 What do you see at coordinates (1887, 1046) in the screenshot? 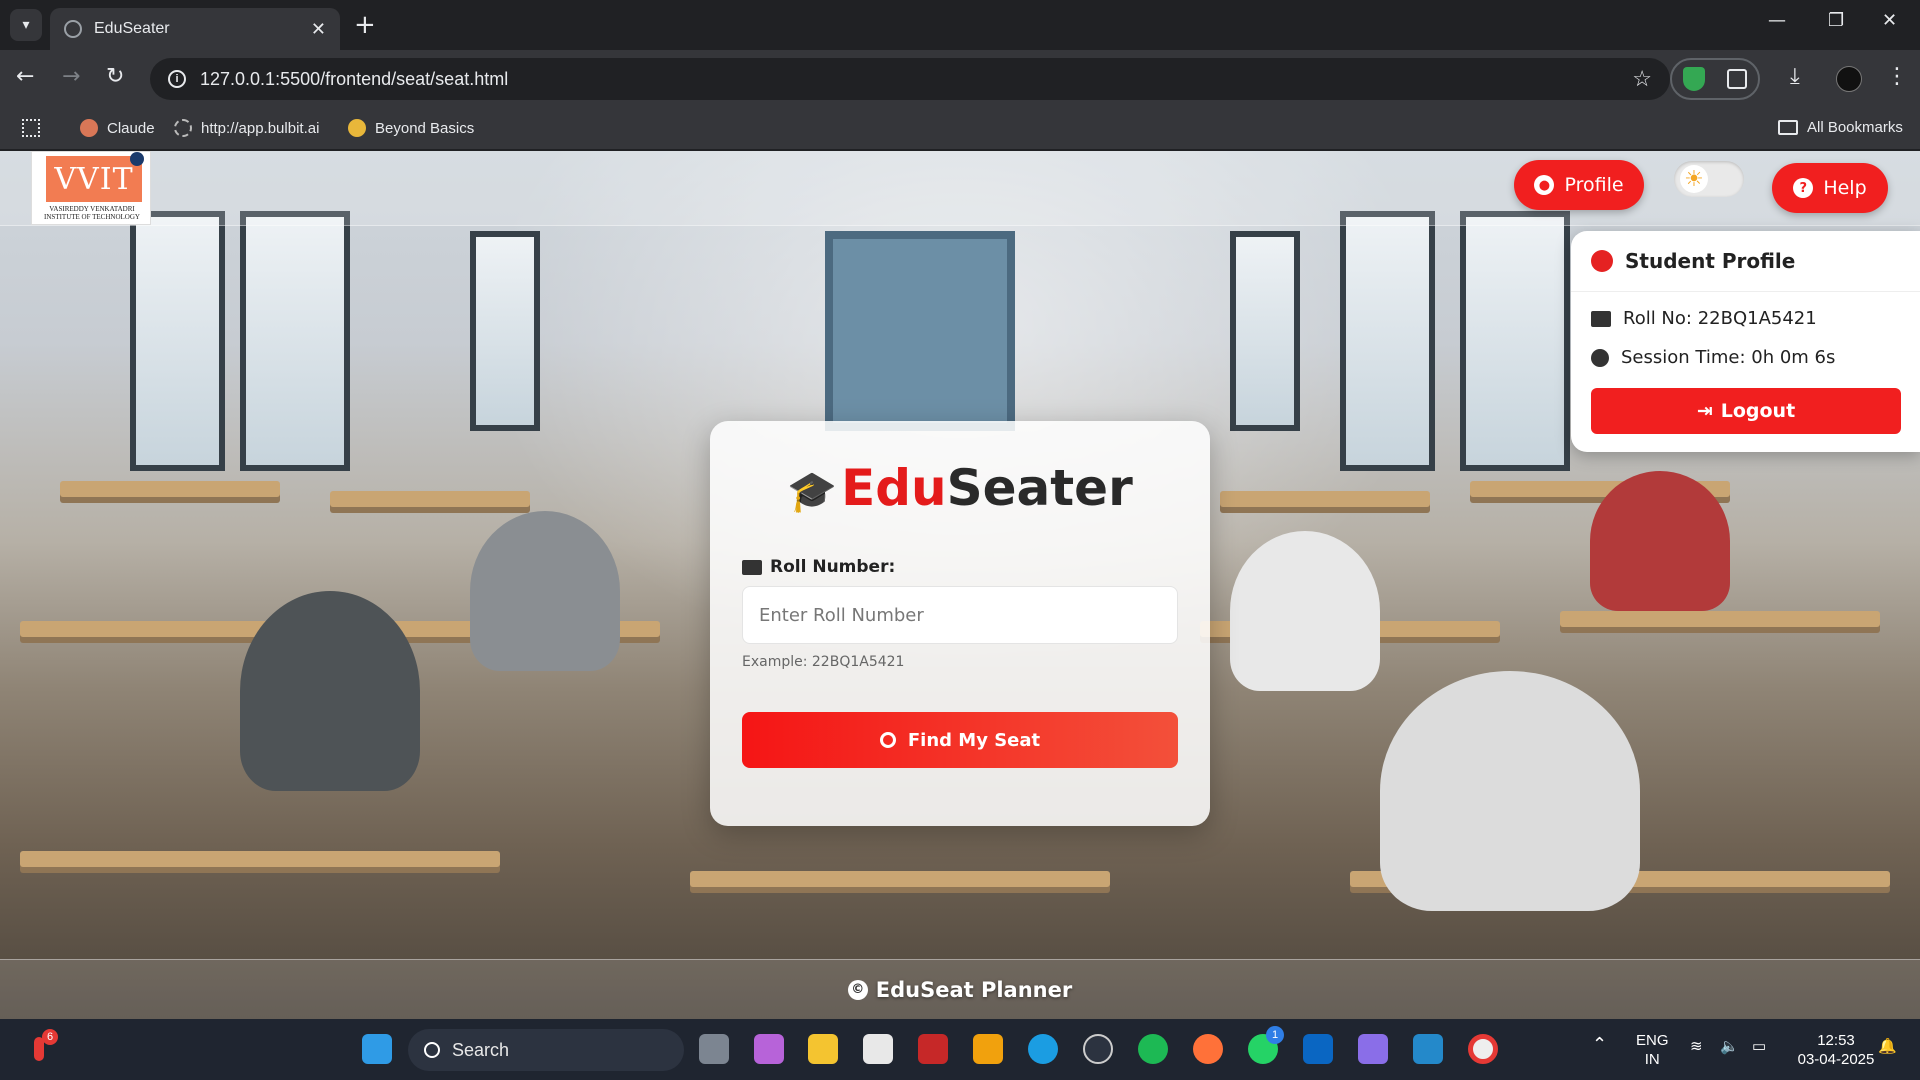
I see `notification-bell-icon: 🔔` at bounding box center [1887, 1046].